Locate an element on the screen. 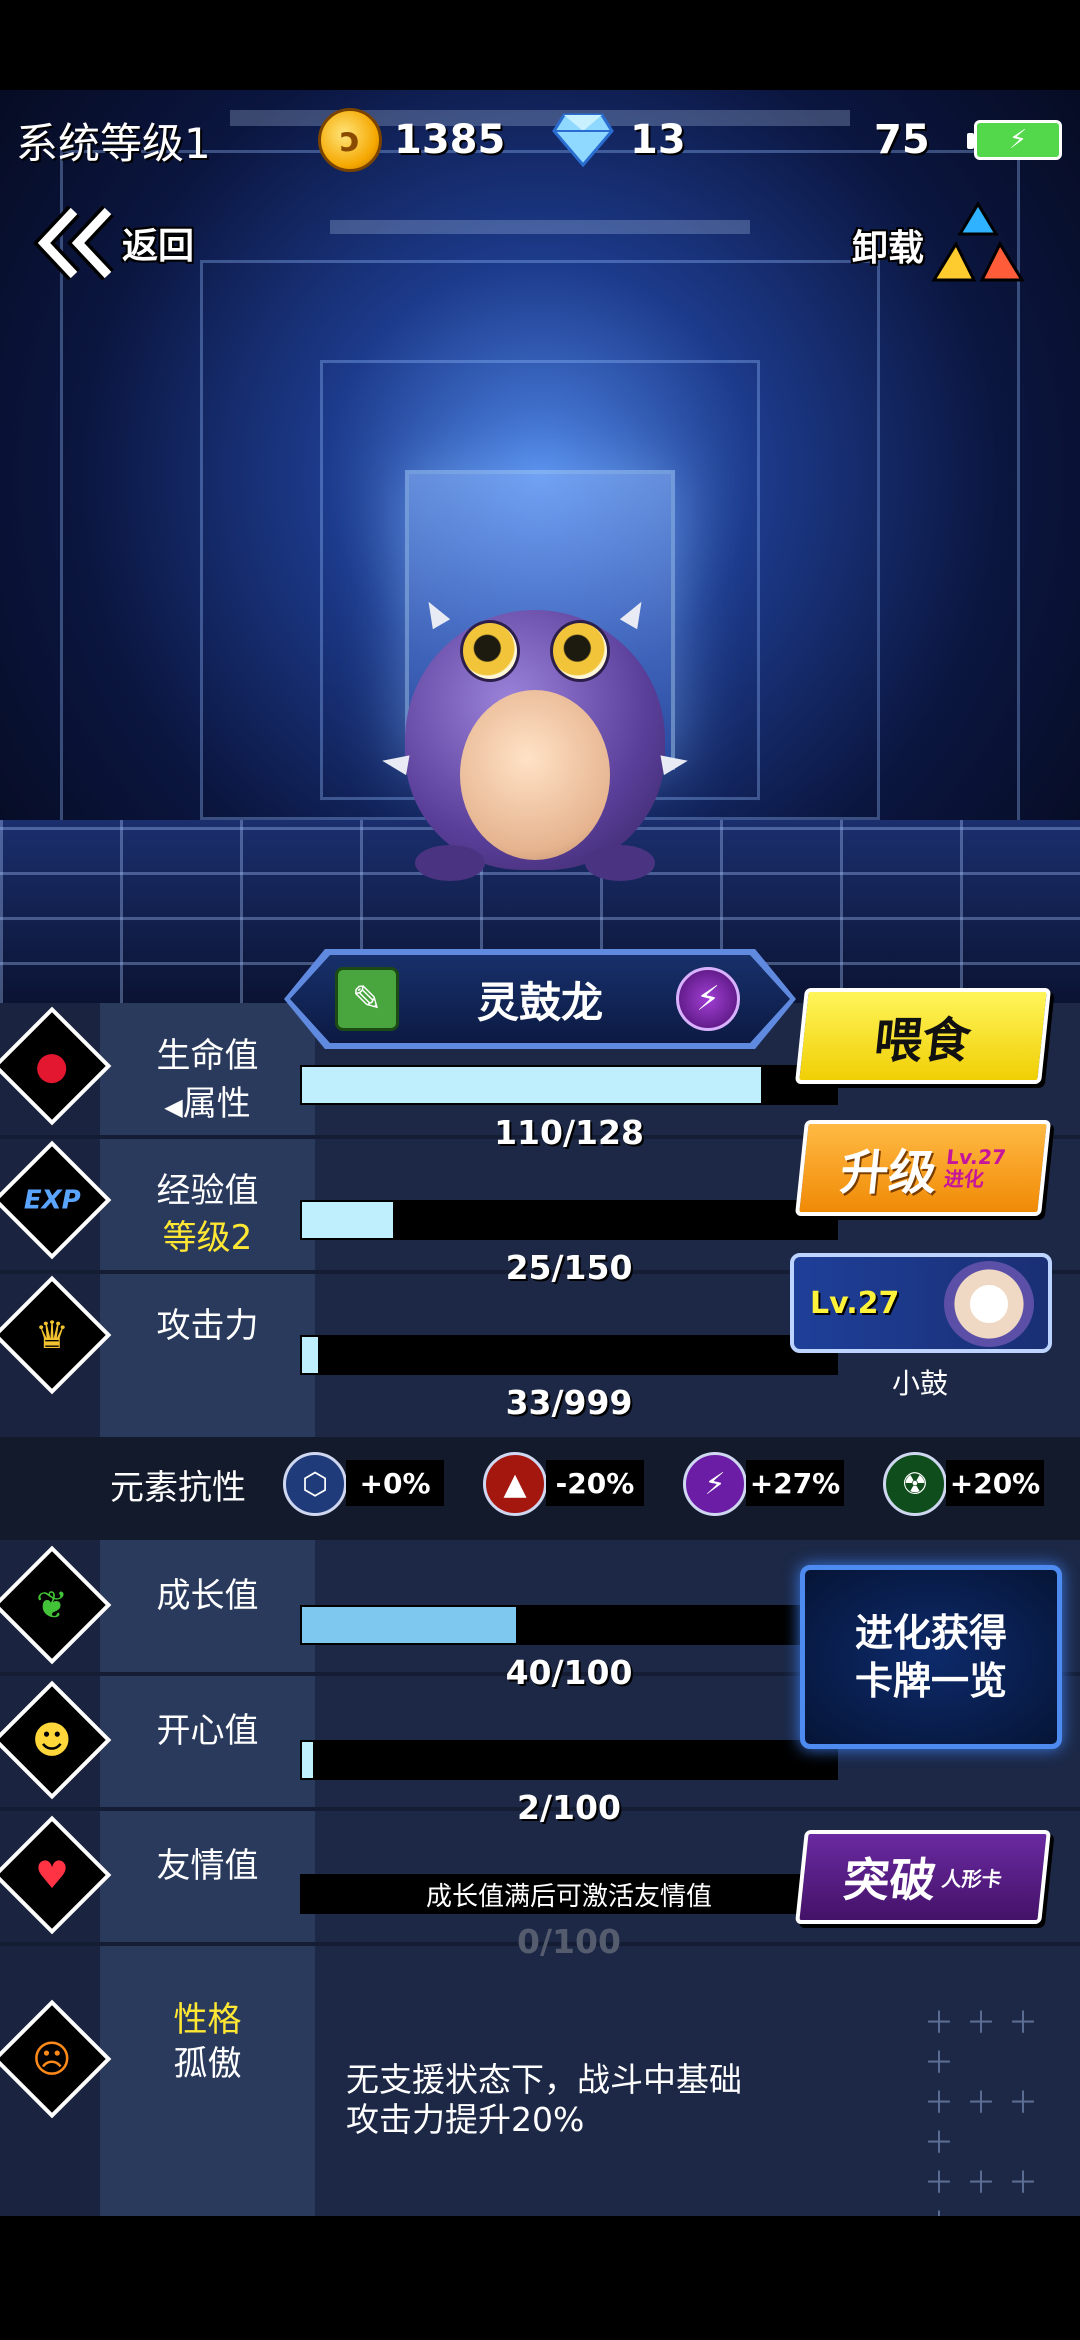 This screenshot has width=1080, height=2340. hp-label: 生命值 is located at coordinates (207, 1056).